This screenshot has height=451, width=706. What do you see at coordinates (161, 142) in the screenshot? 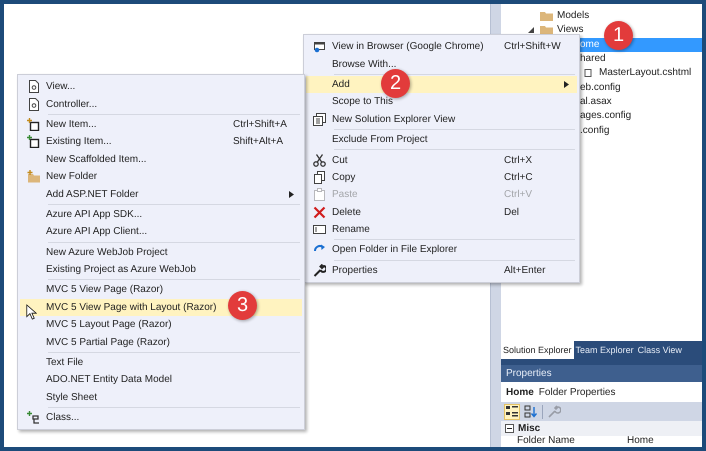
I see `menu-item: Existing Item... Shift+Alt+A` at bounding box center [161, 142].